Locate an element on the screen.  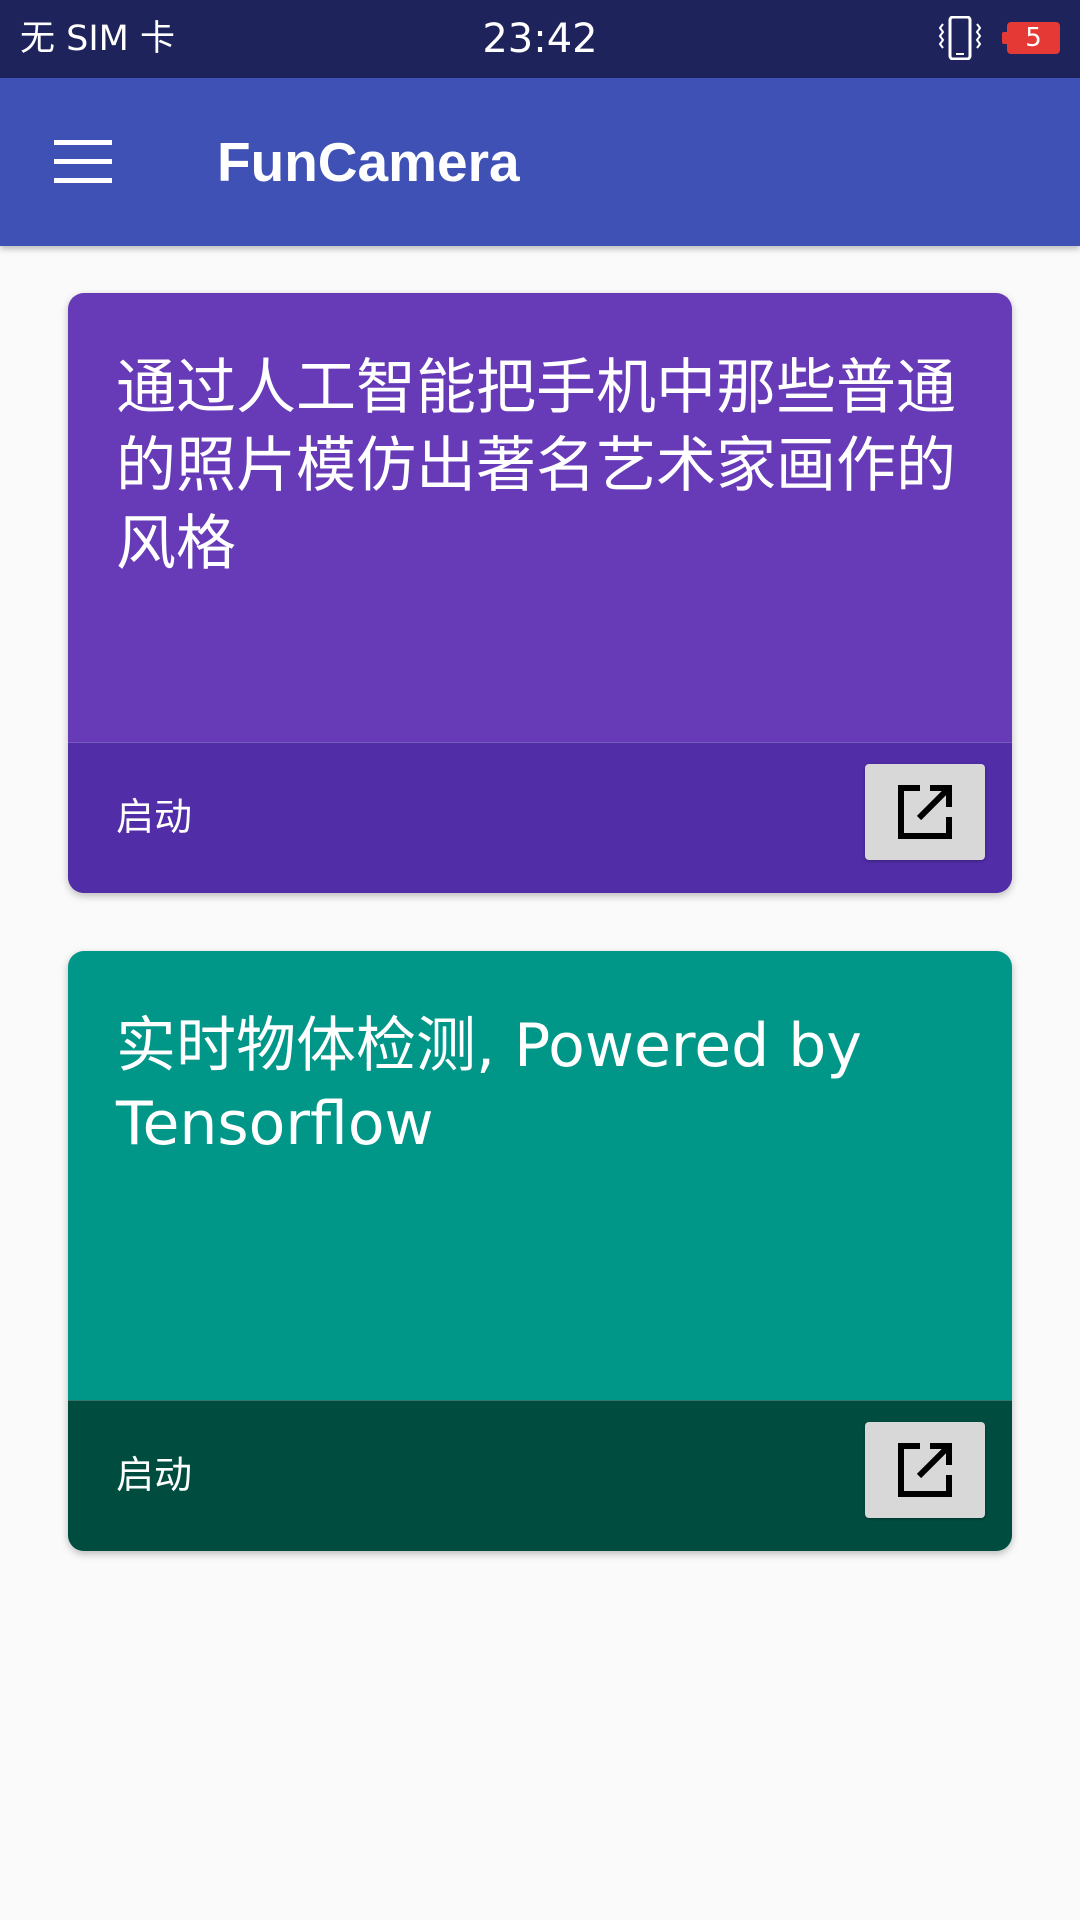
menu-button is located at coordinates (84, 162).